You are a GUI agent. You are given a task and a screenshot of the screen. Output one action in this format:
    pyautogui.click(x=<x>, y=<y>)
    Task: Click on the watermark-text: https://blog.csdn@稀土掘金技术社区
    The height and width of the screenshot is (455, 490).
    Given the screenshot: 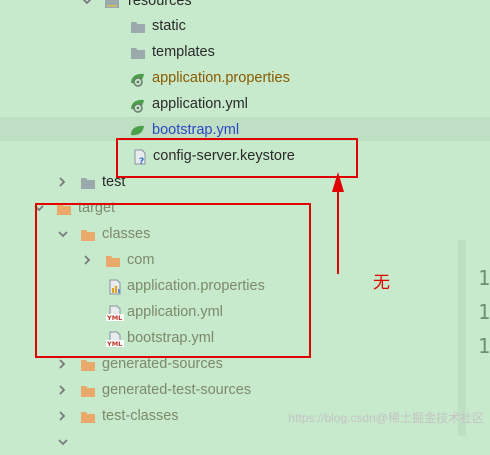 What is the action you would take?
    pyautogui.click(x=386, y=418)
    